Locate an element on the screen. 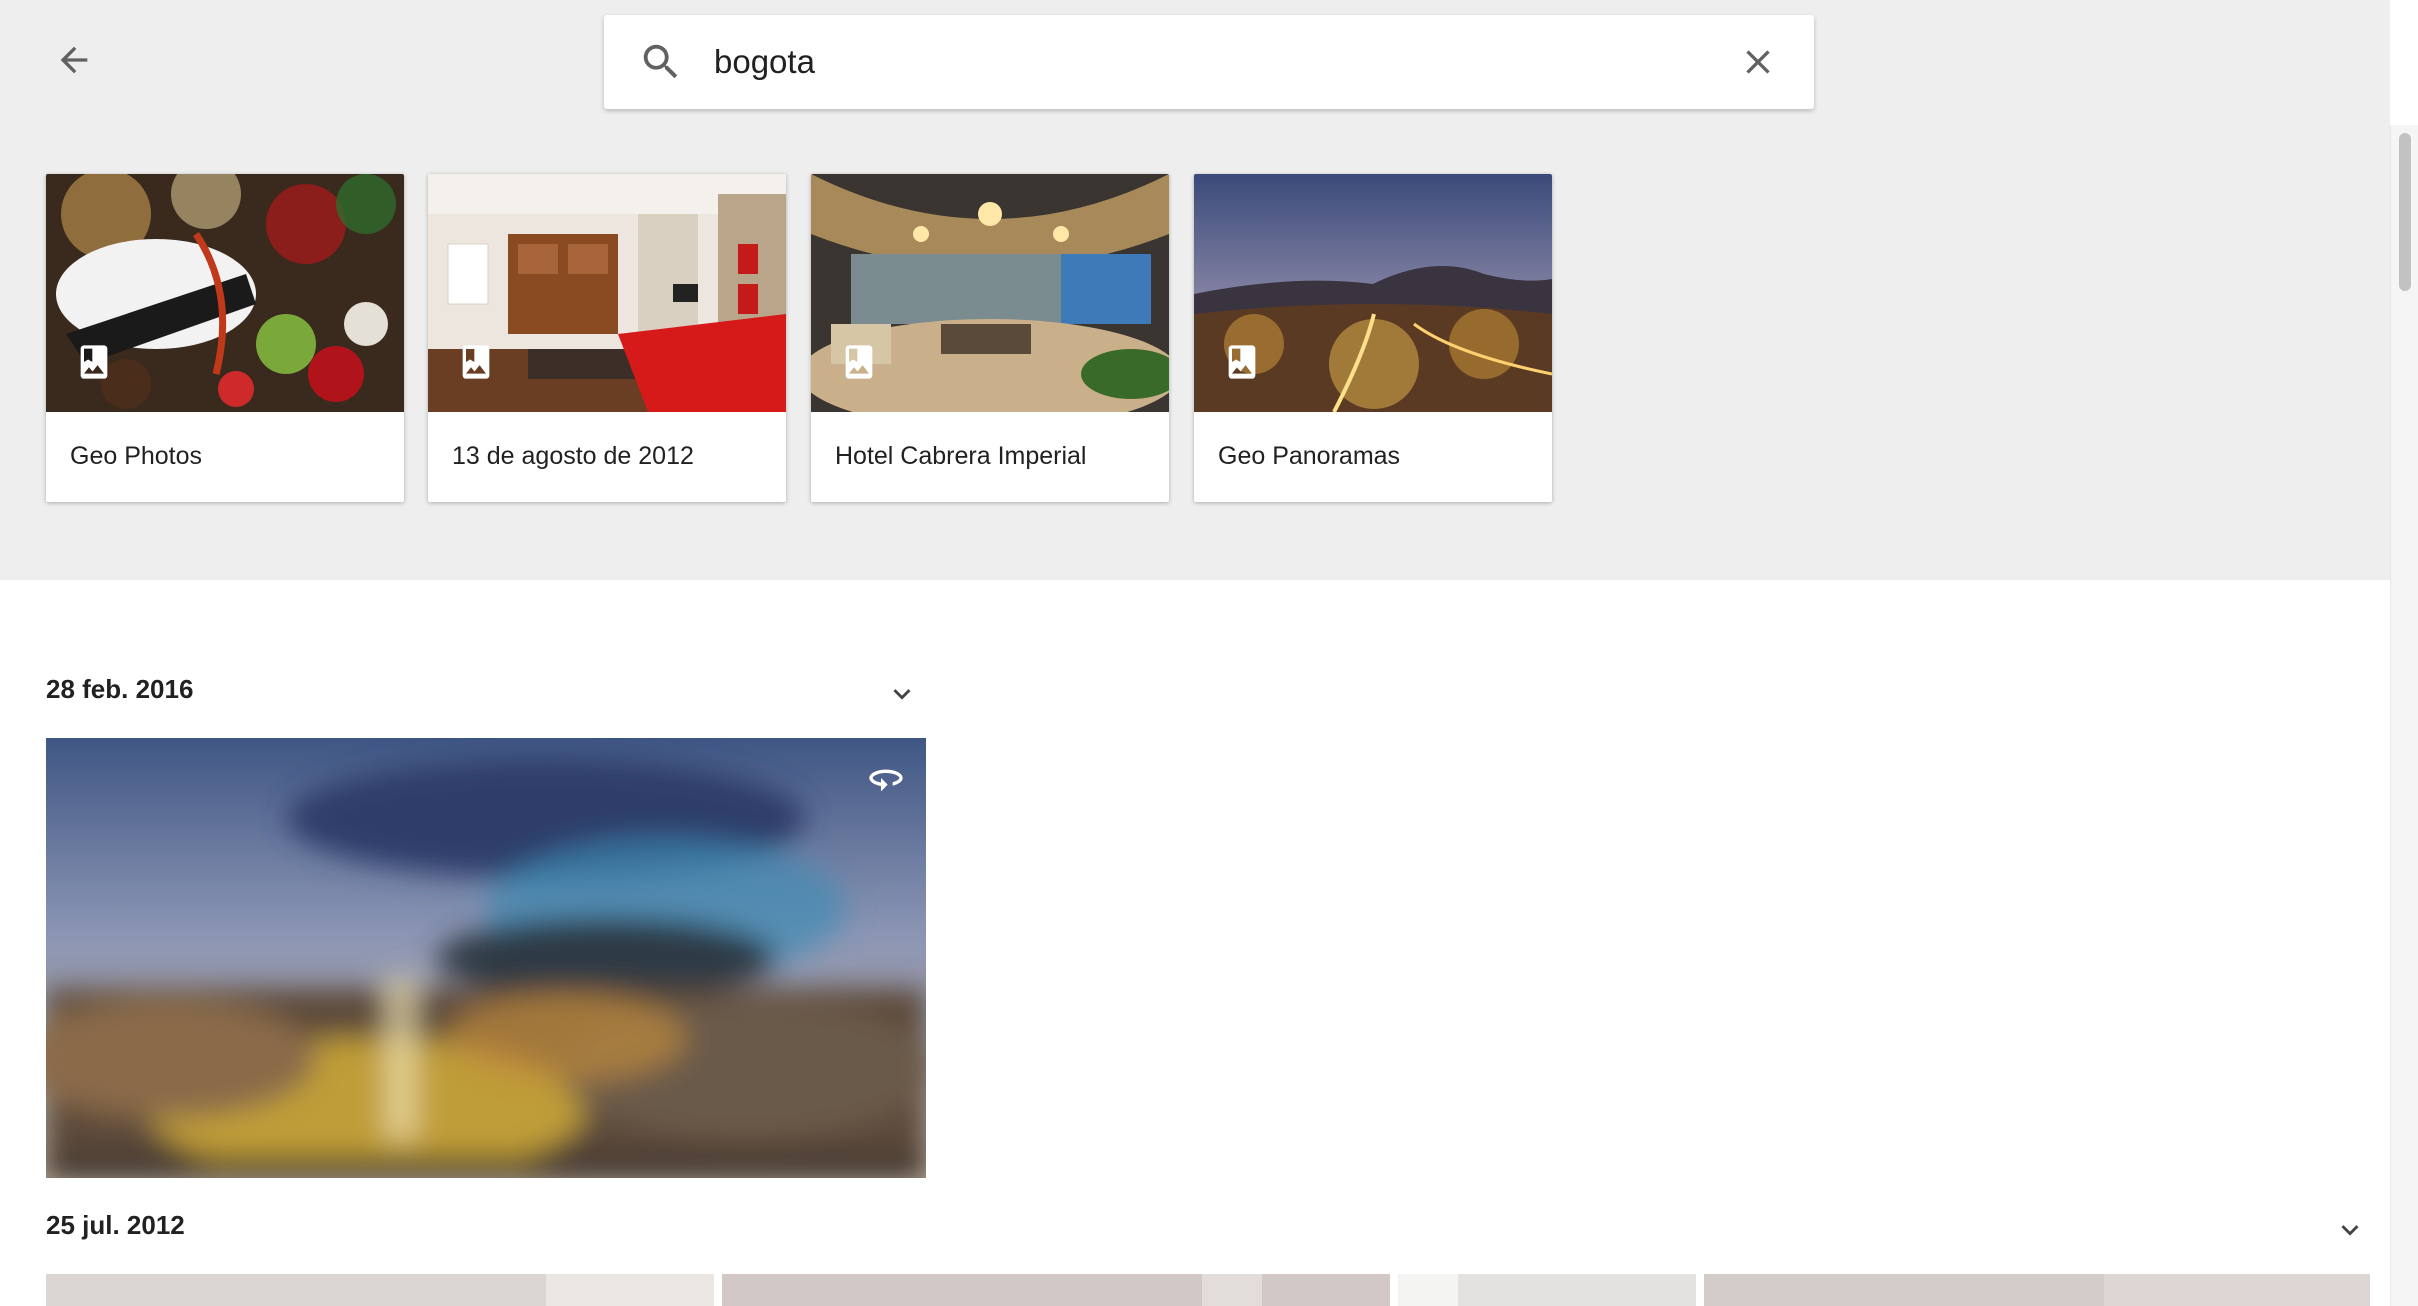 The height and width of the screenshot is (1306, 2418). panorama-photo is located at coordinates (486, 958).